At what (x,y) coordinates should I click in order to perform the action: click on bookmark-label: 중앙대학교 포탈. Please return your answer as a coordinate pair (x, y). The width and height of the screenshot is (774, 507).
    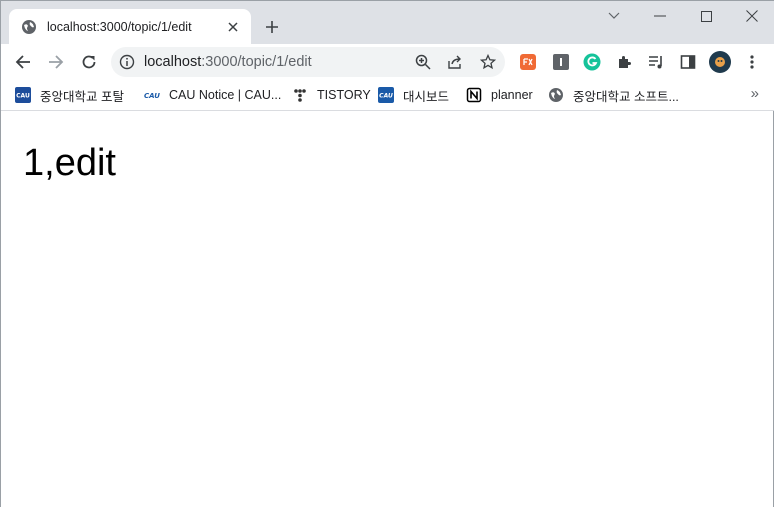
    Looking at the image, I should click on (82, 96).